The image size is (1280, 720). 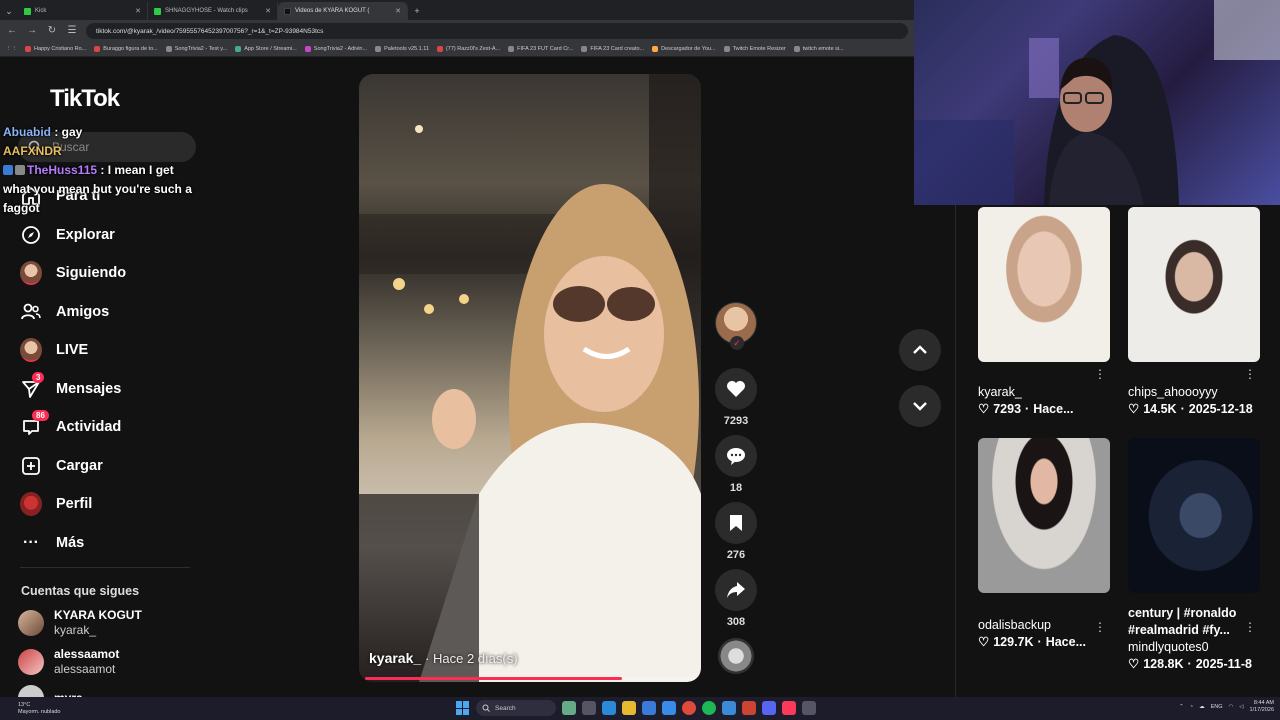 I want to click on related-video-card: ⋮ chips_ahoooyyy ♡ 14.5K · 2025-12-18, so click(x=1194, y=312).